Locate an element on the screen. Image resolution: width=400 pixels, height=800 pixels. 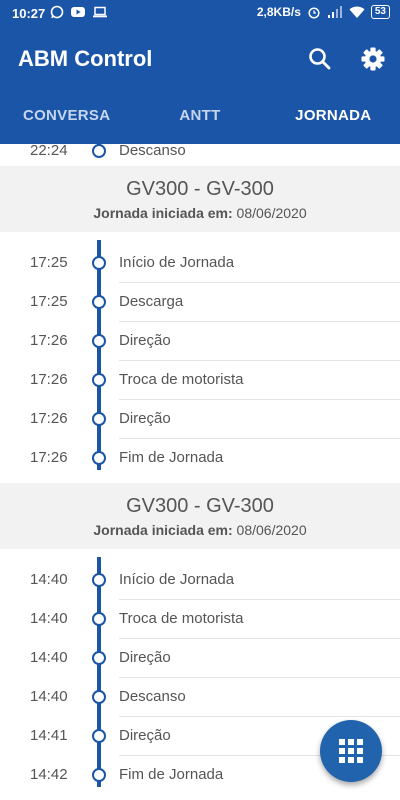
search-icon is located at coordinates (320, 59).